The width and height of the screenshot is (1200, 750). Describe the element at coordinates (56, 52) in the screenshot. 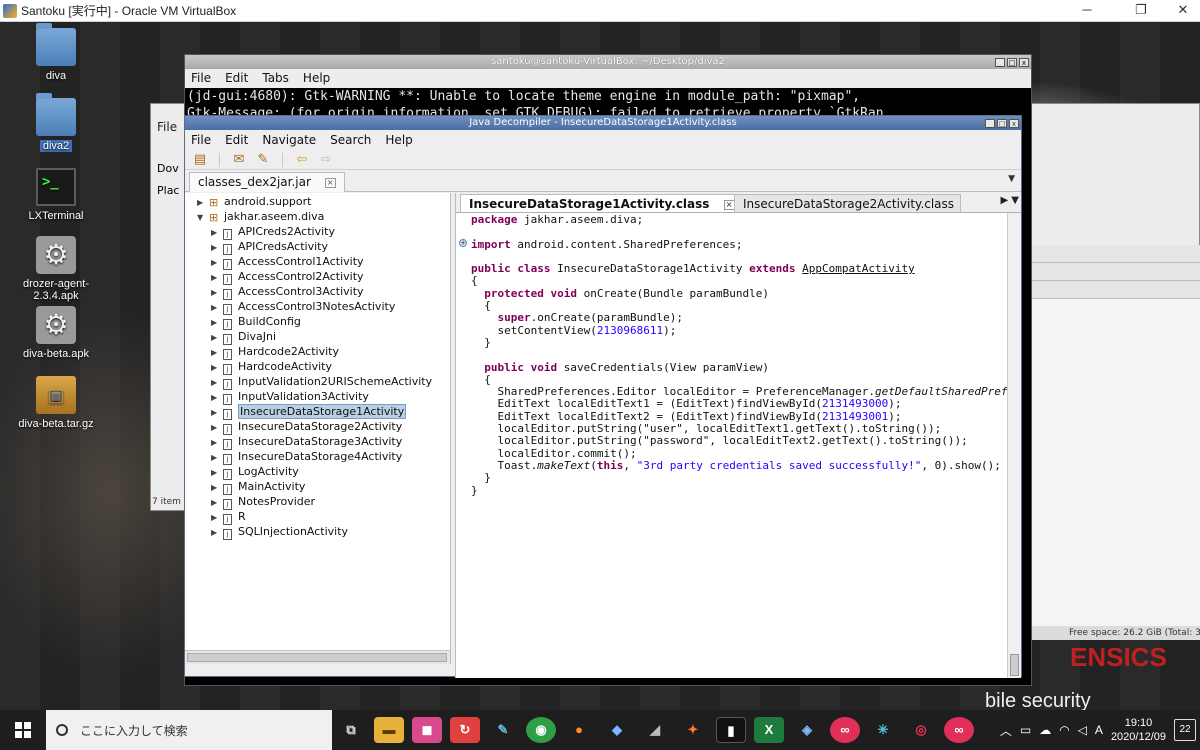

I see `desktop-icon-diva: diva` at that location.